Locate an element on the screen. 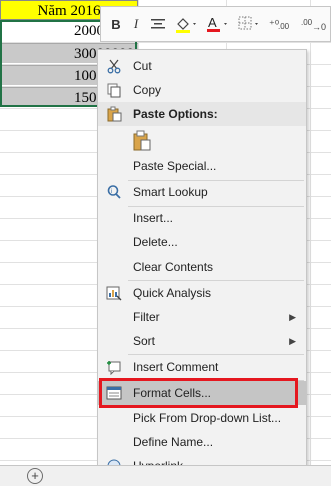 Image resolution: width=331 pixels, height=486 pixels. mini-toolbar: B I A ⁺⁰ .00 .00 →0 is located at coordinates (215, 24).